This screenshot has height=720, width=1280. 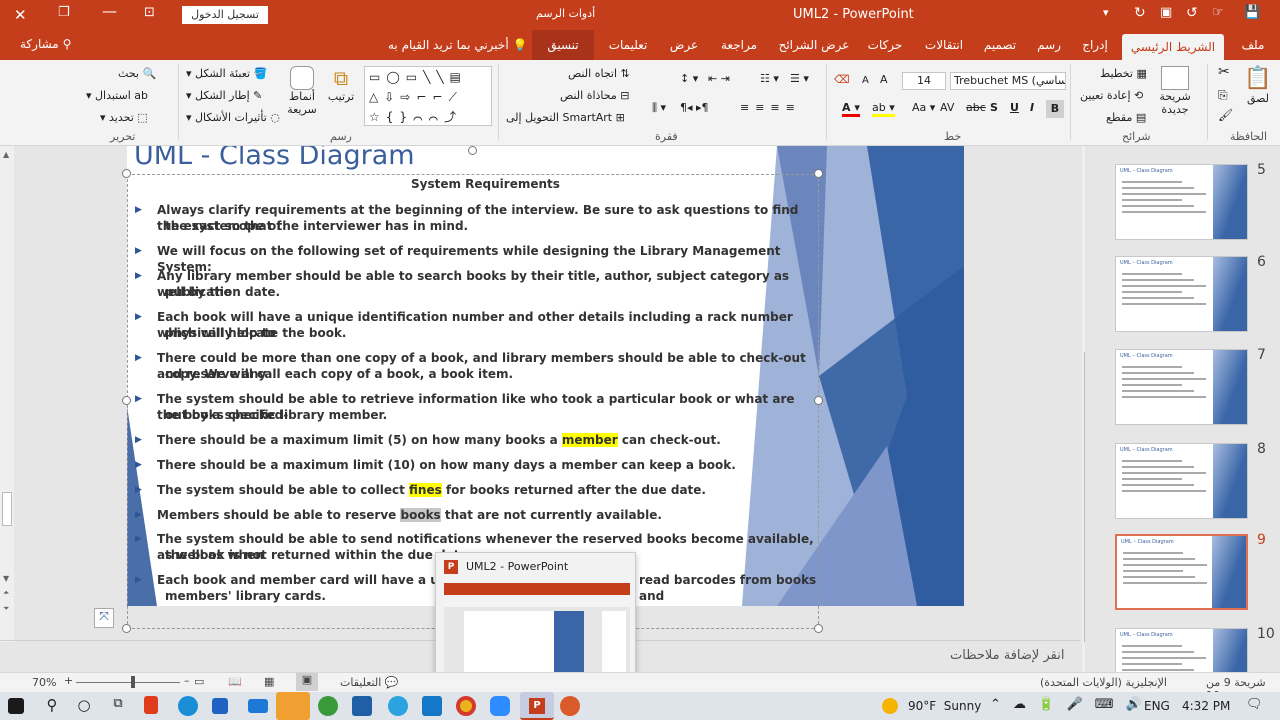 I want to click on tab-transitions: انتقالات, so click(x=944, y=45).